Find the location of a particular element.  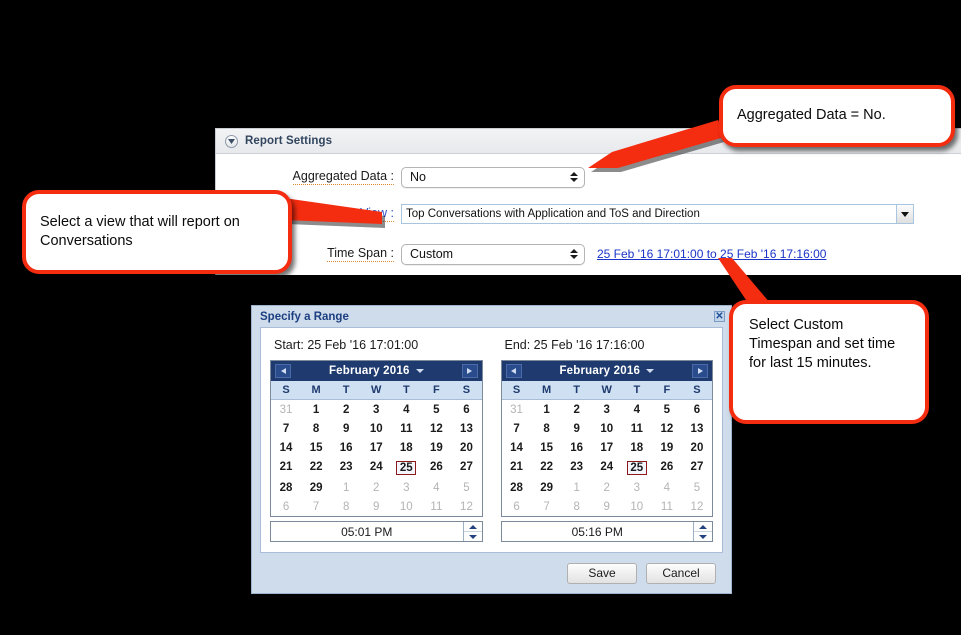

start-month-title-wrap: February 2016 is located at coordinates (376, 371).